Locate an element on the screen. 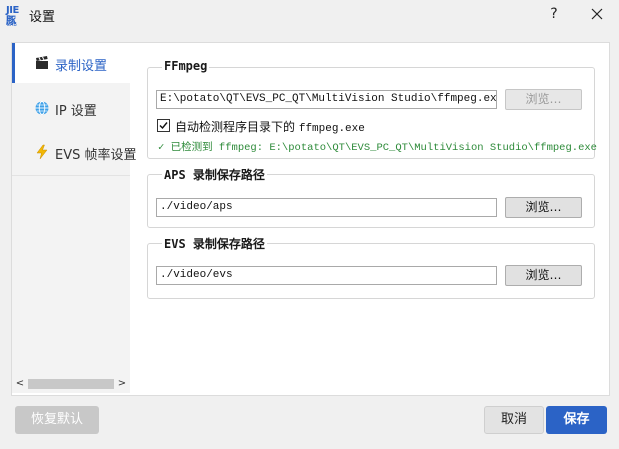 The image size is (619, 449). aps-group-title: APS 录制保存路径 is located at coordinates (214, 174).